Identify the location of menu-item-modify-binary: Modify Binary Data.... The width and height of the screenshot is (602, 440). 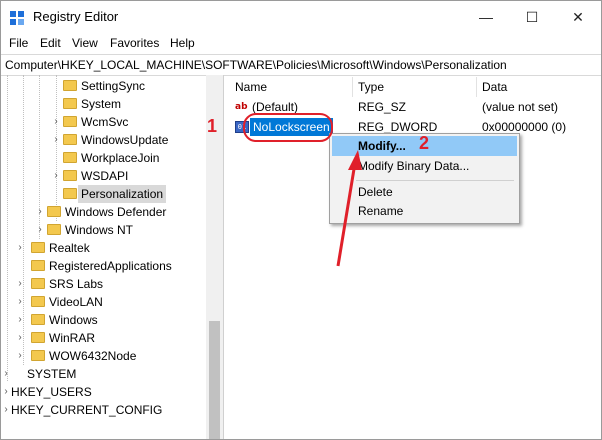
(424, 166).